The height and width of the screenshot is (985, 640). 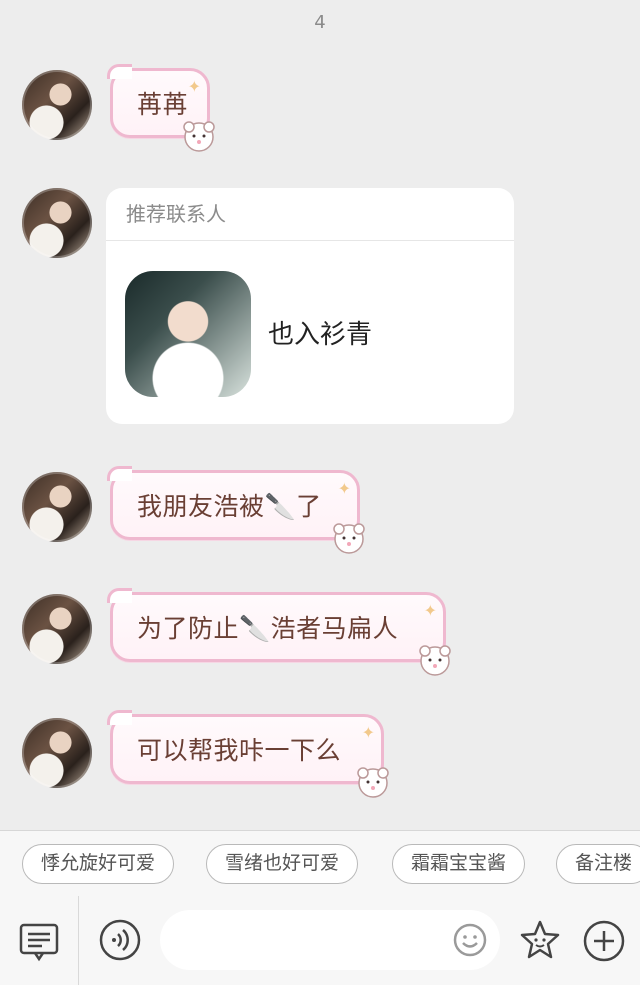 What do you see at coordinates (330, 940) in the screenshot?
I see `message-input` at bounding box center [330, 940].